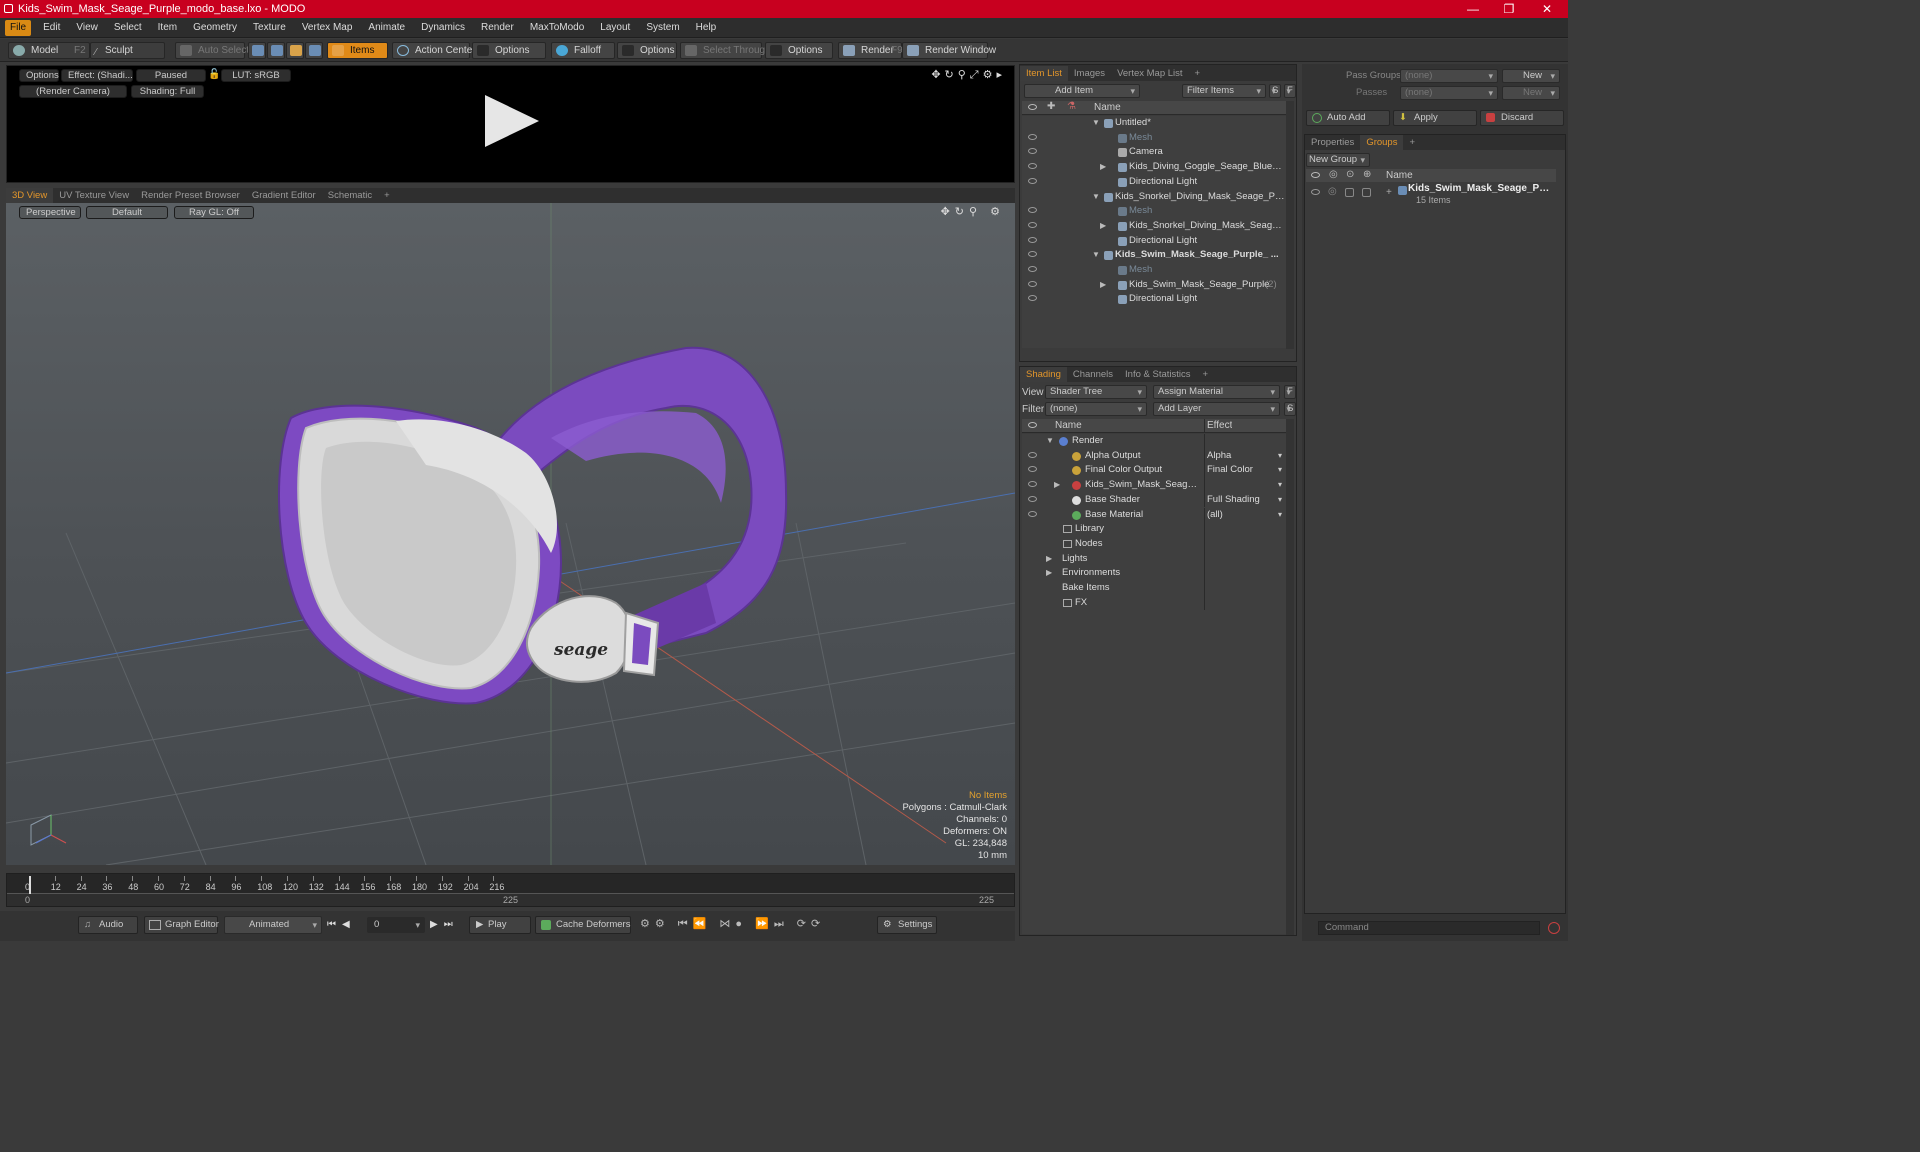 The height and width of the screenshot is (1152, 1920). I want to click on shading-s-button: S, so click(1290, 409).